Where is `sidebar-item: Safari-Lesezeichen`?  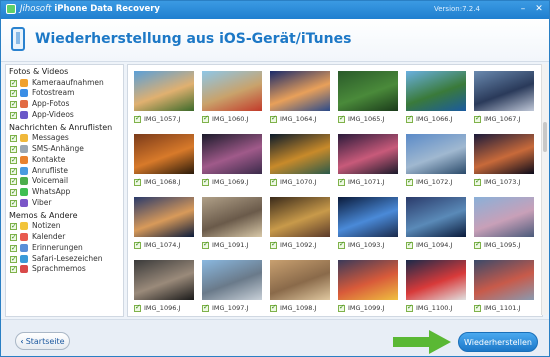 sidebar-item: Safari-Lesezeichen is located at coordinates (64, 259).